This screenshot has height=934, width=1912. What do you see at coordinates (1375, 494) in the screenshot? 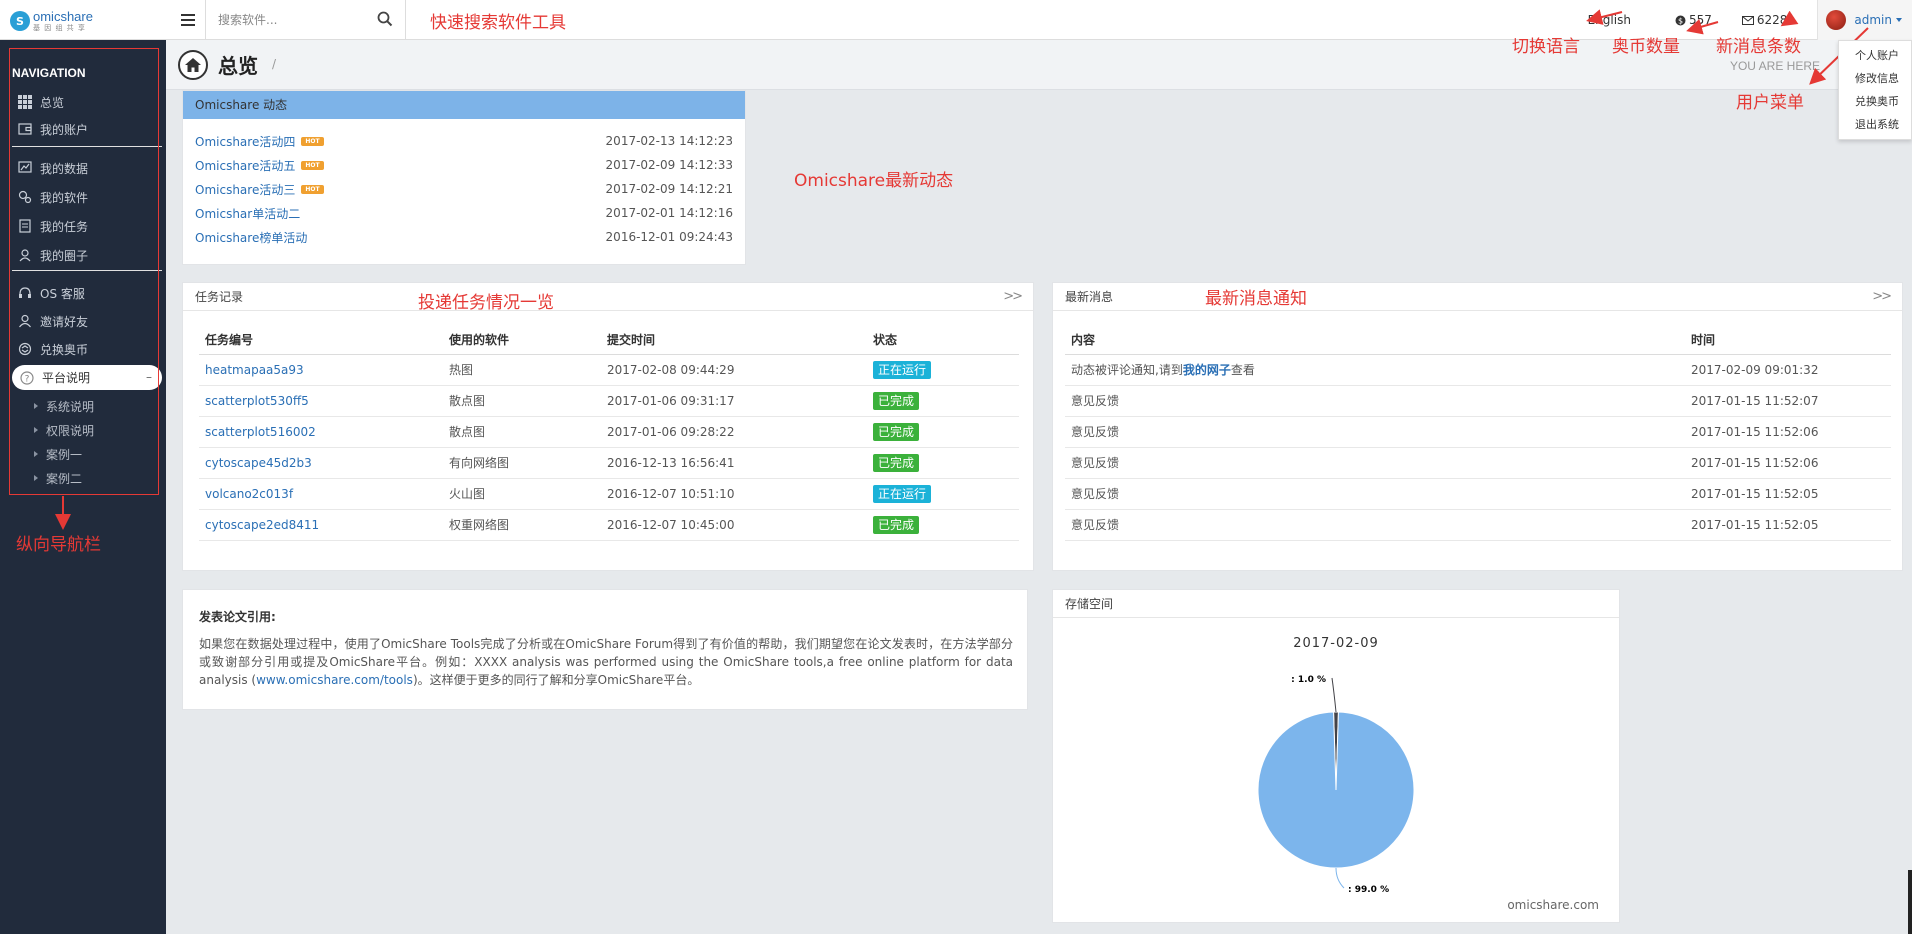
I see `message-content: 意见反馈` at bounding box center [1375, 494].